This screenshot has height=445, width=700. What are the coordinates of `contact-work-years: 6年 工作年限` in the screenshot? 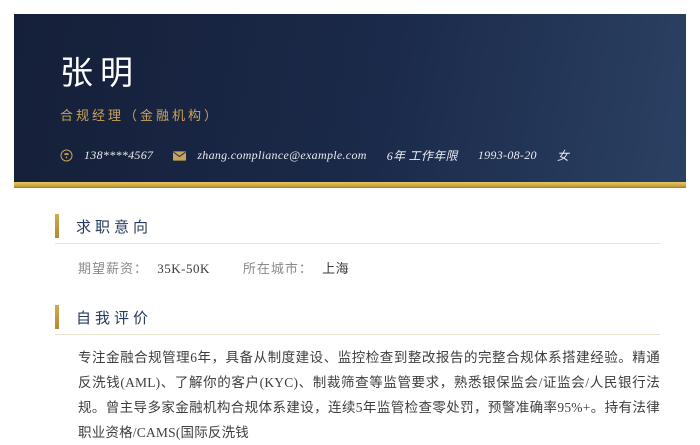 It's located at (422, 155).